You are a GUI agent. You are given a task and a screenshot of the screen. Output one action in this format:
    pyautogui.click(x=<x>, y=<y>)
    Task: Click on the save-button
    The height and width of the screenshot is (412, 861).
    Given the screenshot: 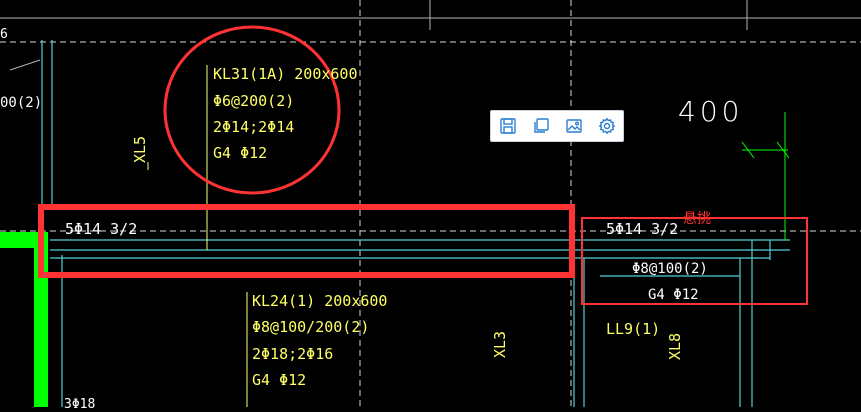 What is the action you would take?
    pyautogui.click(x=508, y=126)
    